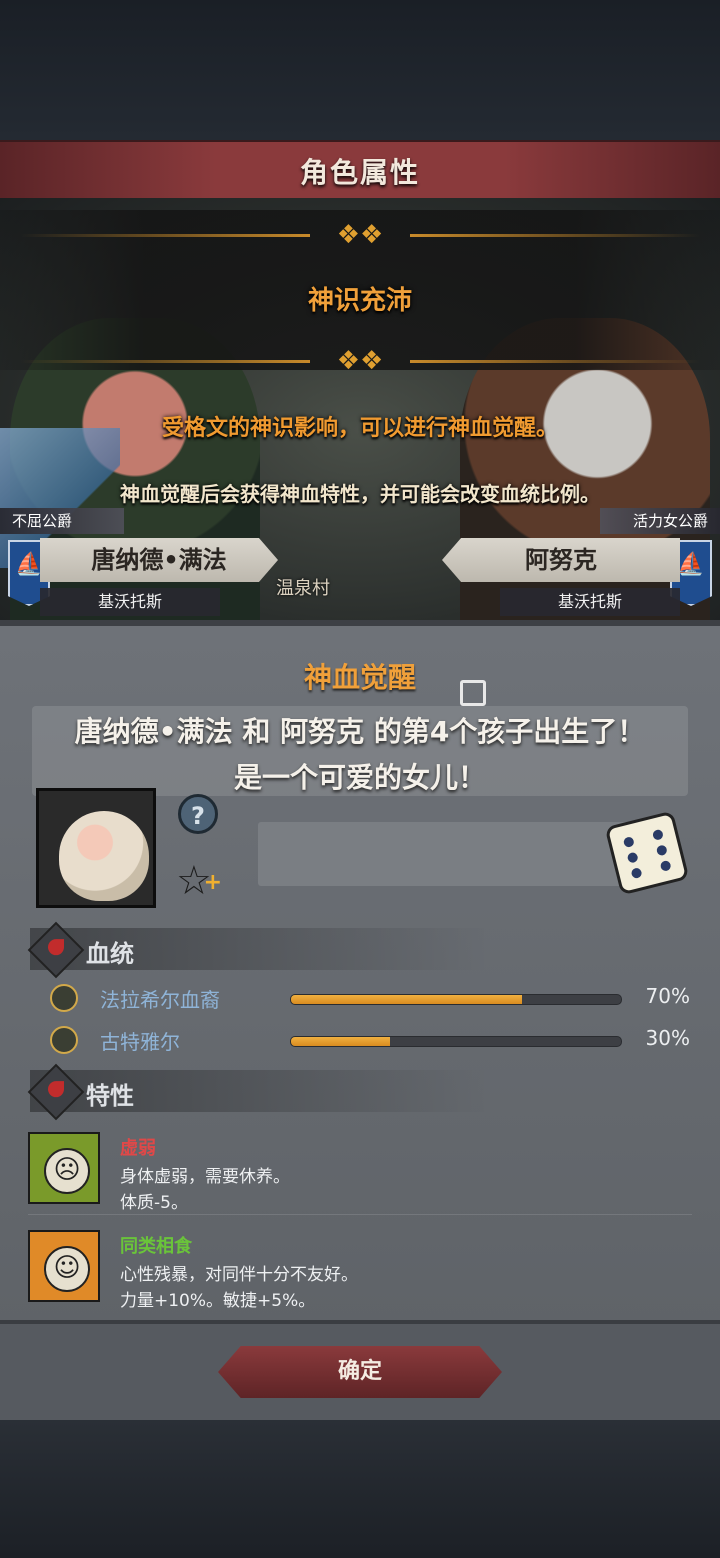 The height and width of the screenshot is (1558, 720). What do you see at coordinates (473, 693) in the screenshot?
I see `awakening-checkbox` at bounding box center [473, 693].